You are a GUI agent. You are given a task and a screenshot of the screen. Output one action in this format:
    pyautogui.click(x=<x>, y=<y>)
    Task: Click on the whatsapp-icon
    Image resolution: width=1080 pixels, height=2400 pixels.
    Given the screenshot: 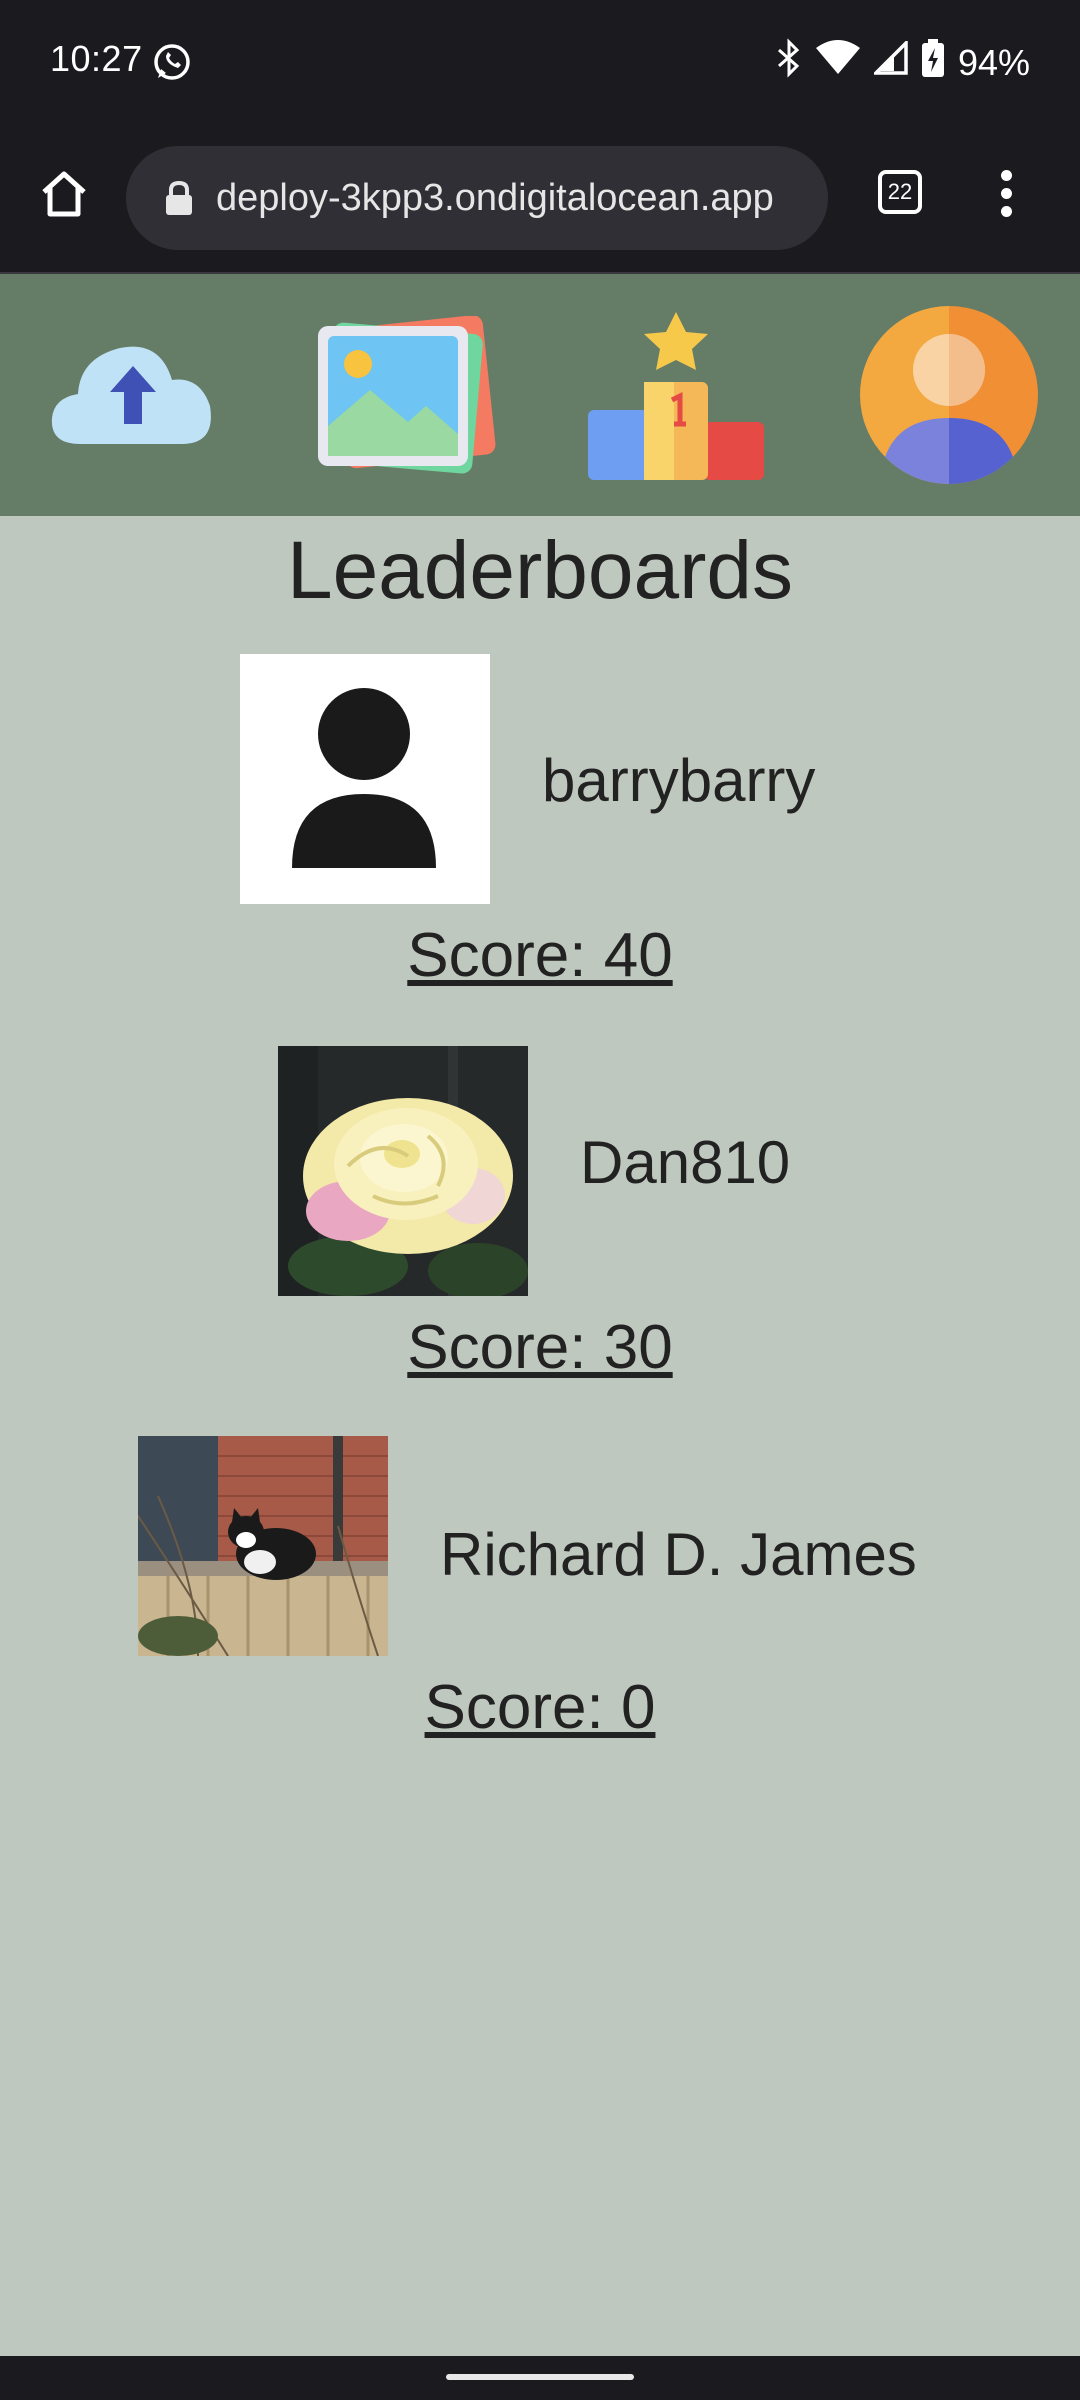 What is the action you would take?
    pyautogui.click(x=172, y=64)
    